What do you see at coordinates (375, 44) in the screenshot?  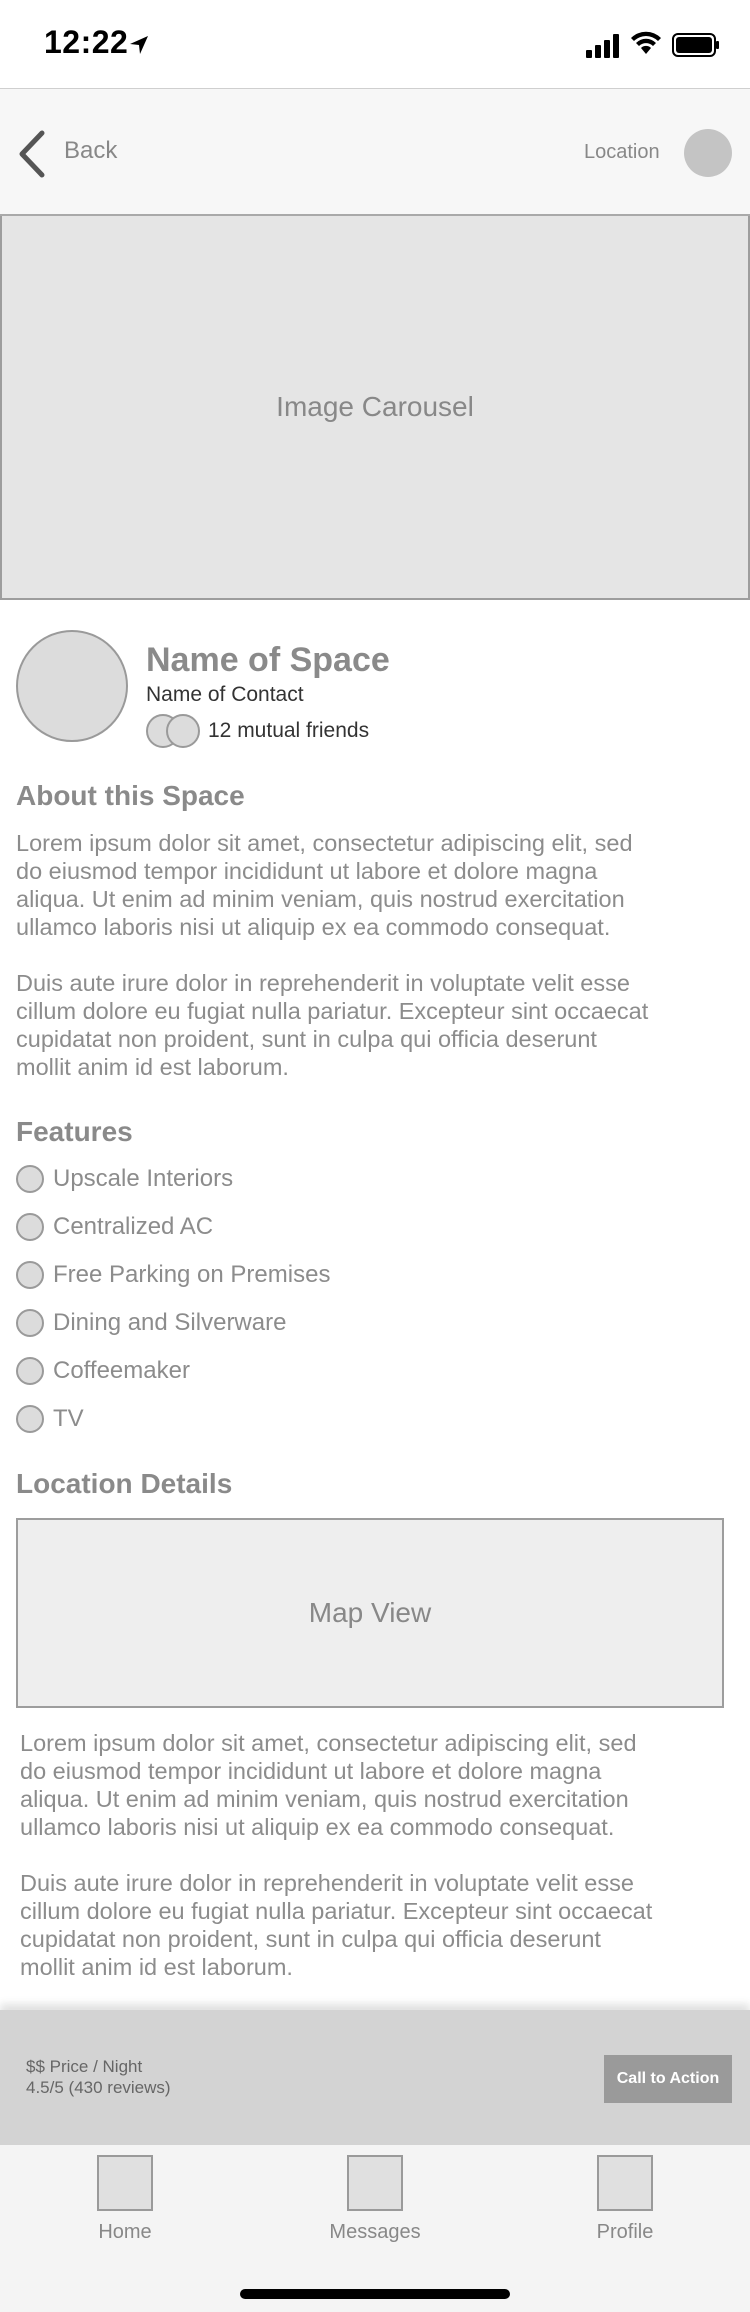 I see `status-bar: 12:22` at bounding box center [375, 44].